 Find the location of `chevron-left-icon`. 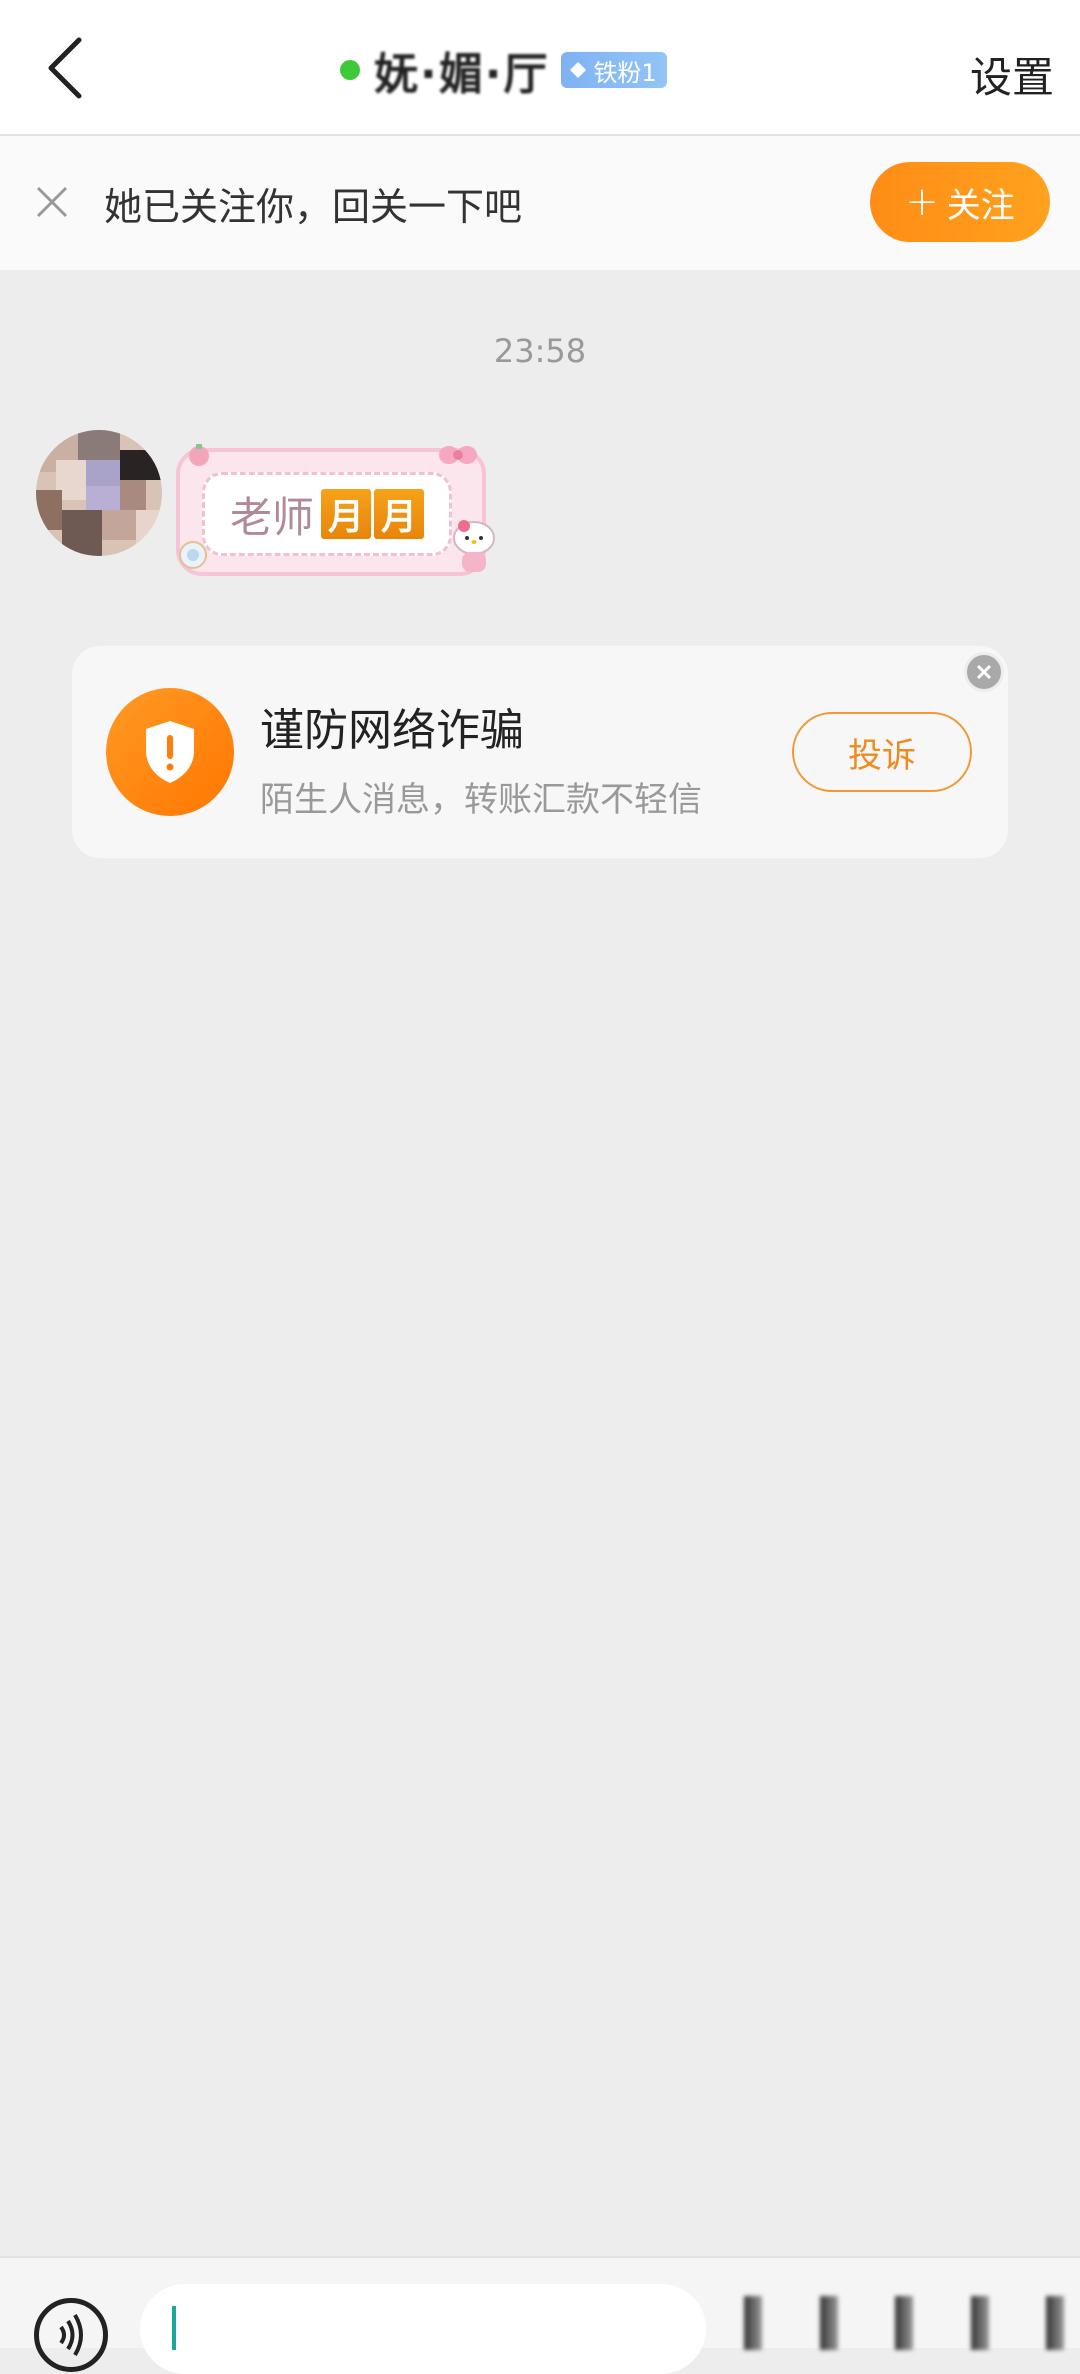

chevron-left-icon is located at coordinates (65, 68).